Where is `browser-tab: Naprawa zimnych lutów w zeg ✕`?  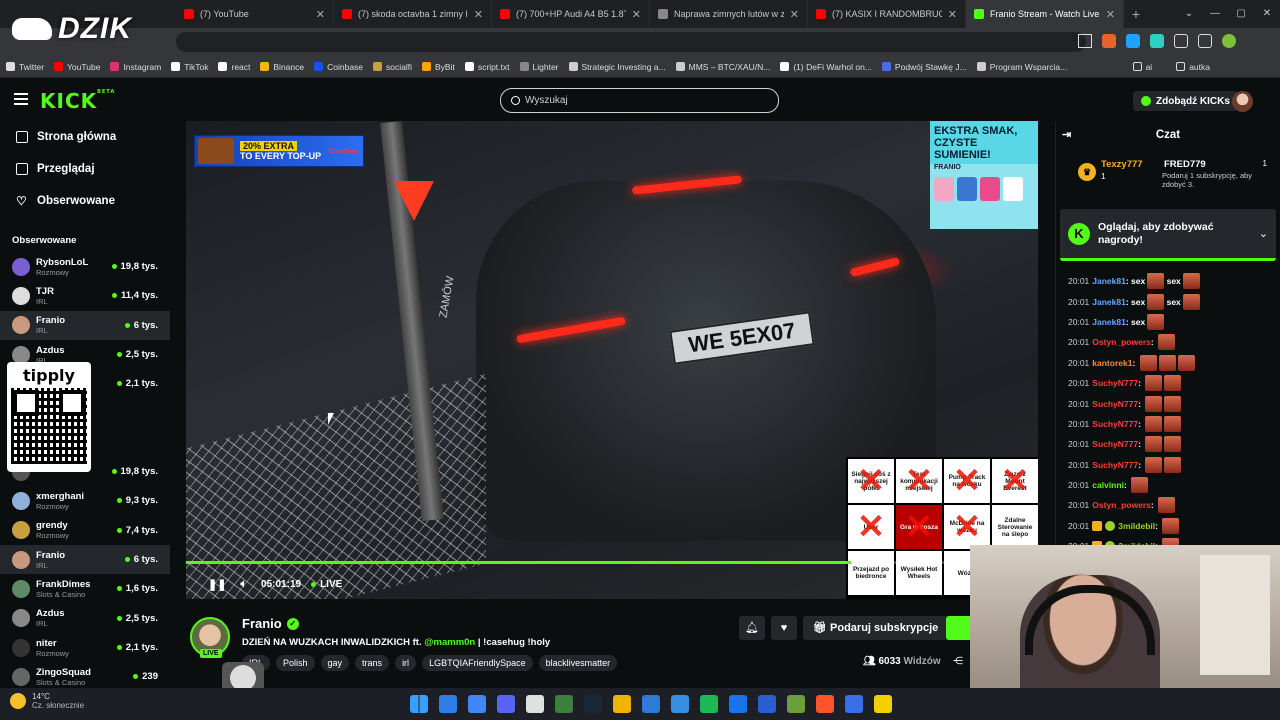
browser-tab: Naprawa zimnych lutów w zeg ✕ is located at coordinates (729, 14).